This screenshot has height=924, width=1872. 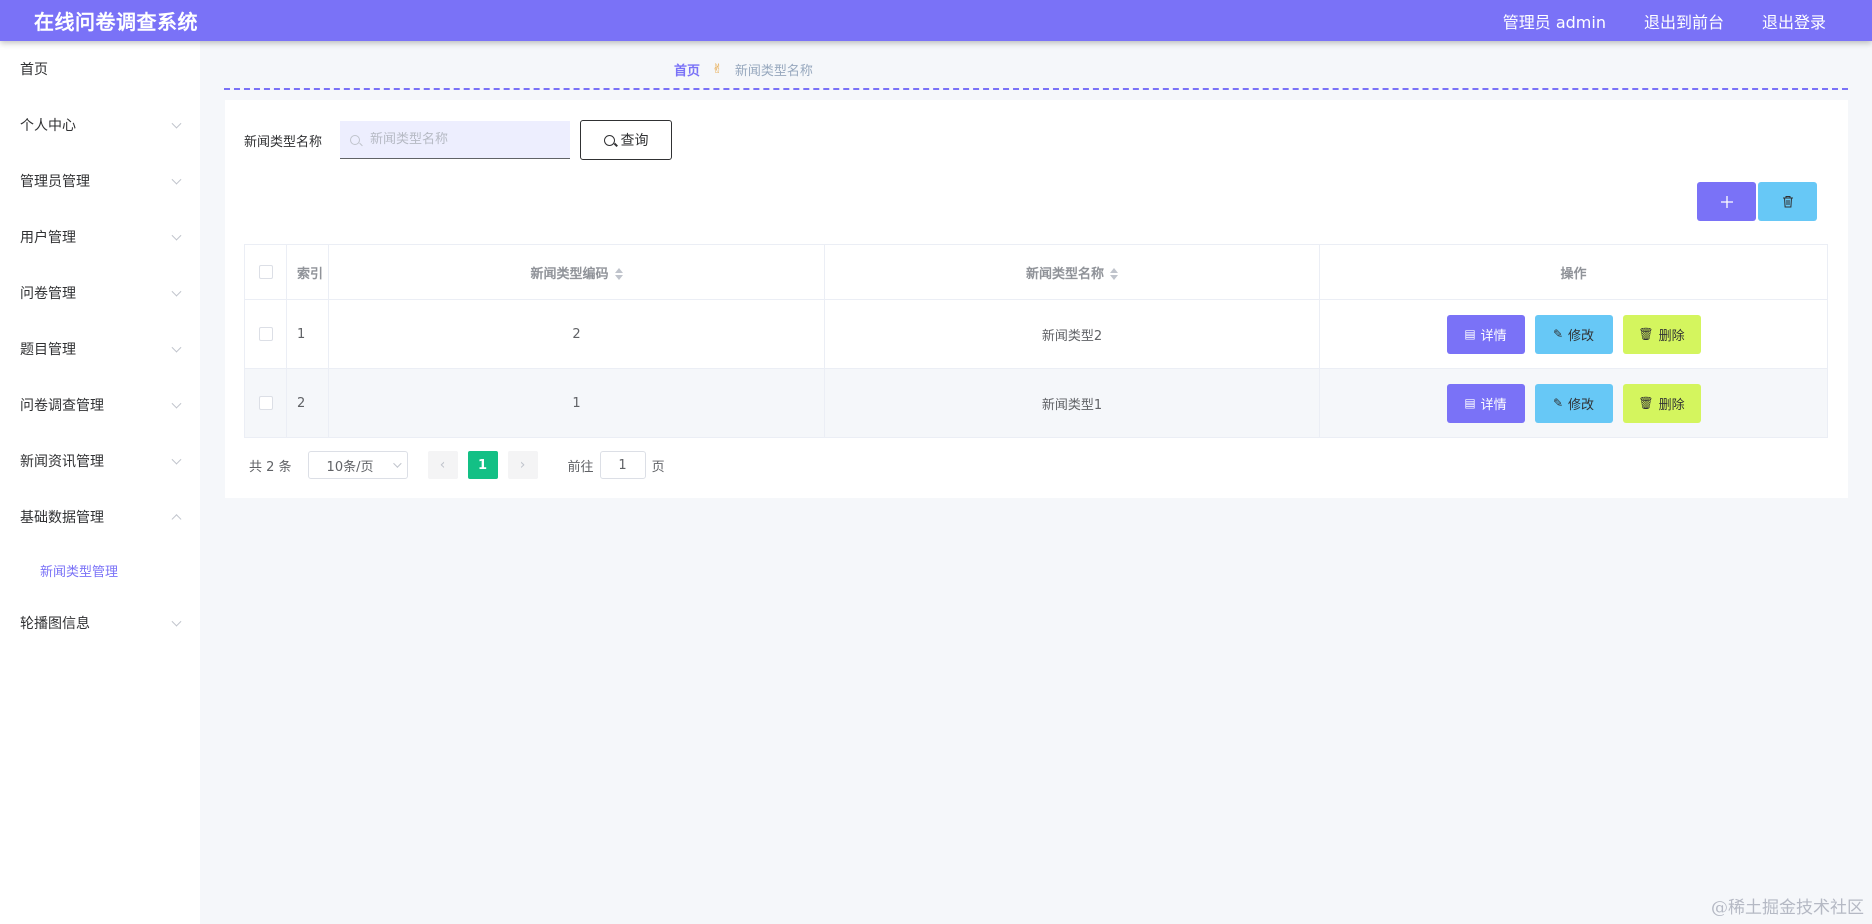 What do you see at coordinates (48, 126) in the screenshot?
I see `sidebar-item-label: 个人中心` at bounding box center [48, 126].